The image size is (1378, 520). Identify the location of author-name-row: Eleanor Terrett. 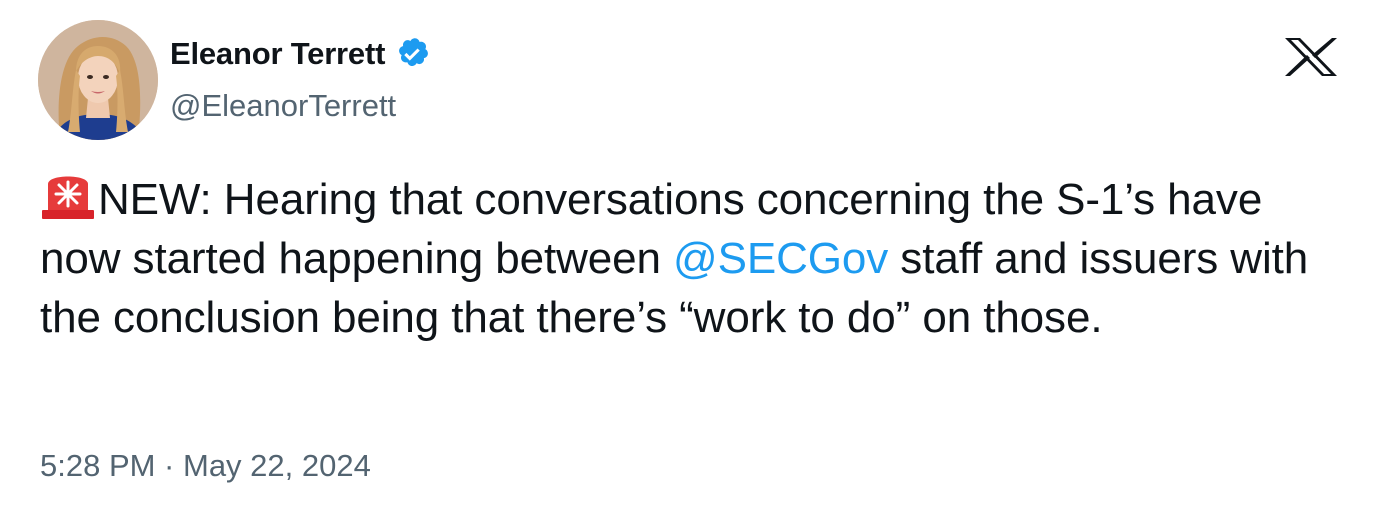
(300, 54).